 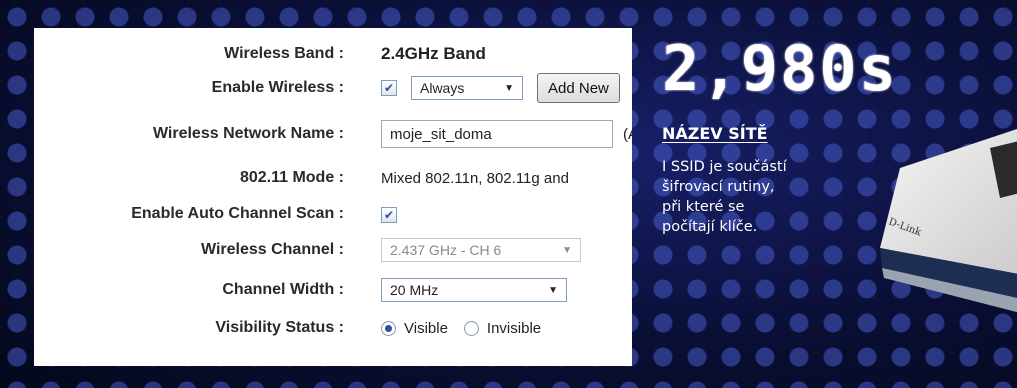 What do you see at coordinates (291, 177) in the screenshot?
I see `mode-label: 802.11 Mode :` at bounding box center [291, 177].